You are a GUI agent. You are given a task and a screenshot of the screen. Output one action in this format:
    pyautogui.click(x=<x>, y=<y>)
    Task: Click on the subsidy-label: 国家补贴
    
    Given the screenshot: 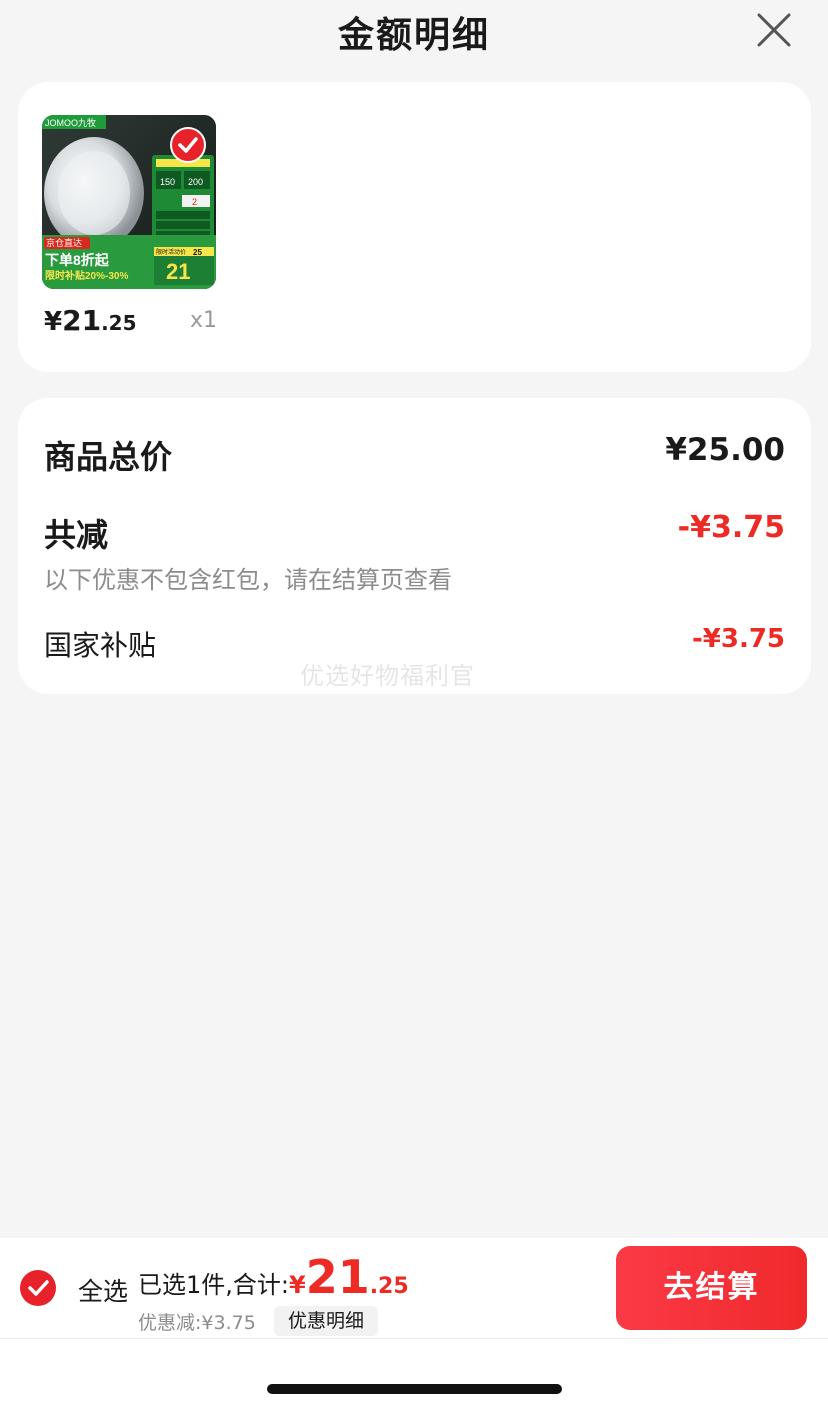 What is the action you would take?
    pyautogui.click(x=100, y=645)
    